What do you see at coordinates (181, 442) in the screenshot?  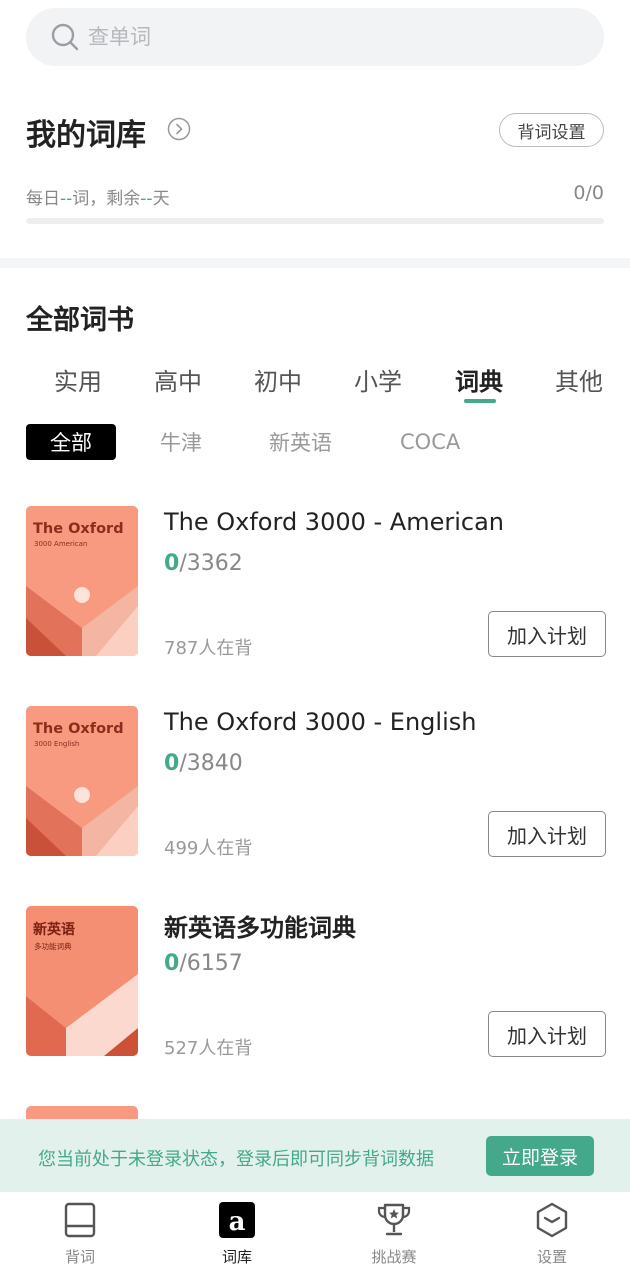 I see `subtab-oxford: 牛津` at bounding box center [181, 442].